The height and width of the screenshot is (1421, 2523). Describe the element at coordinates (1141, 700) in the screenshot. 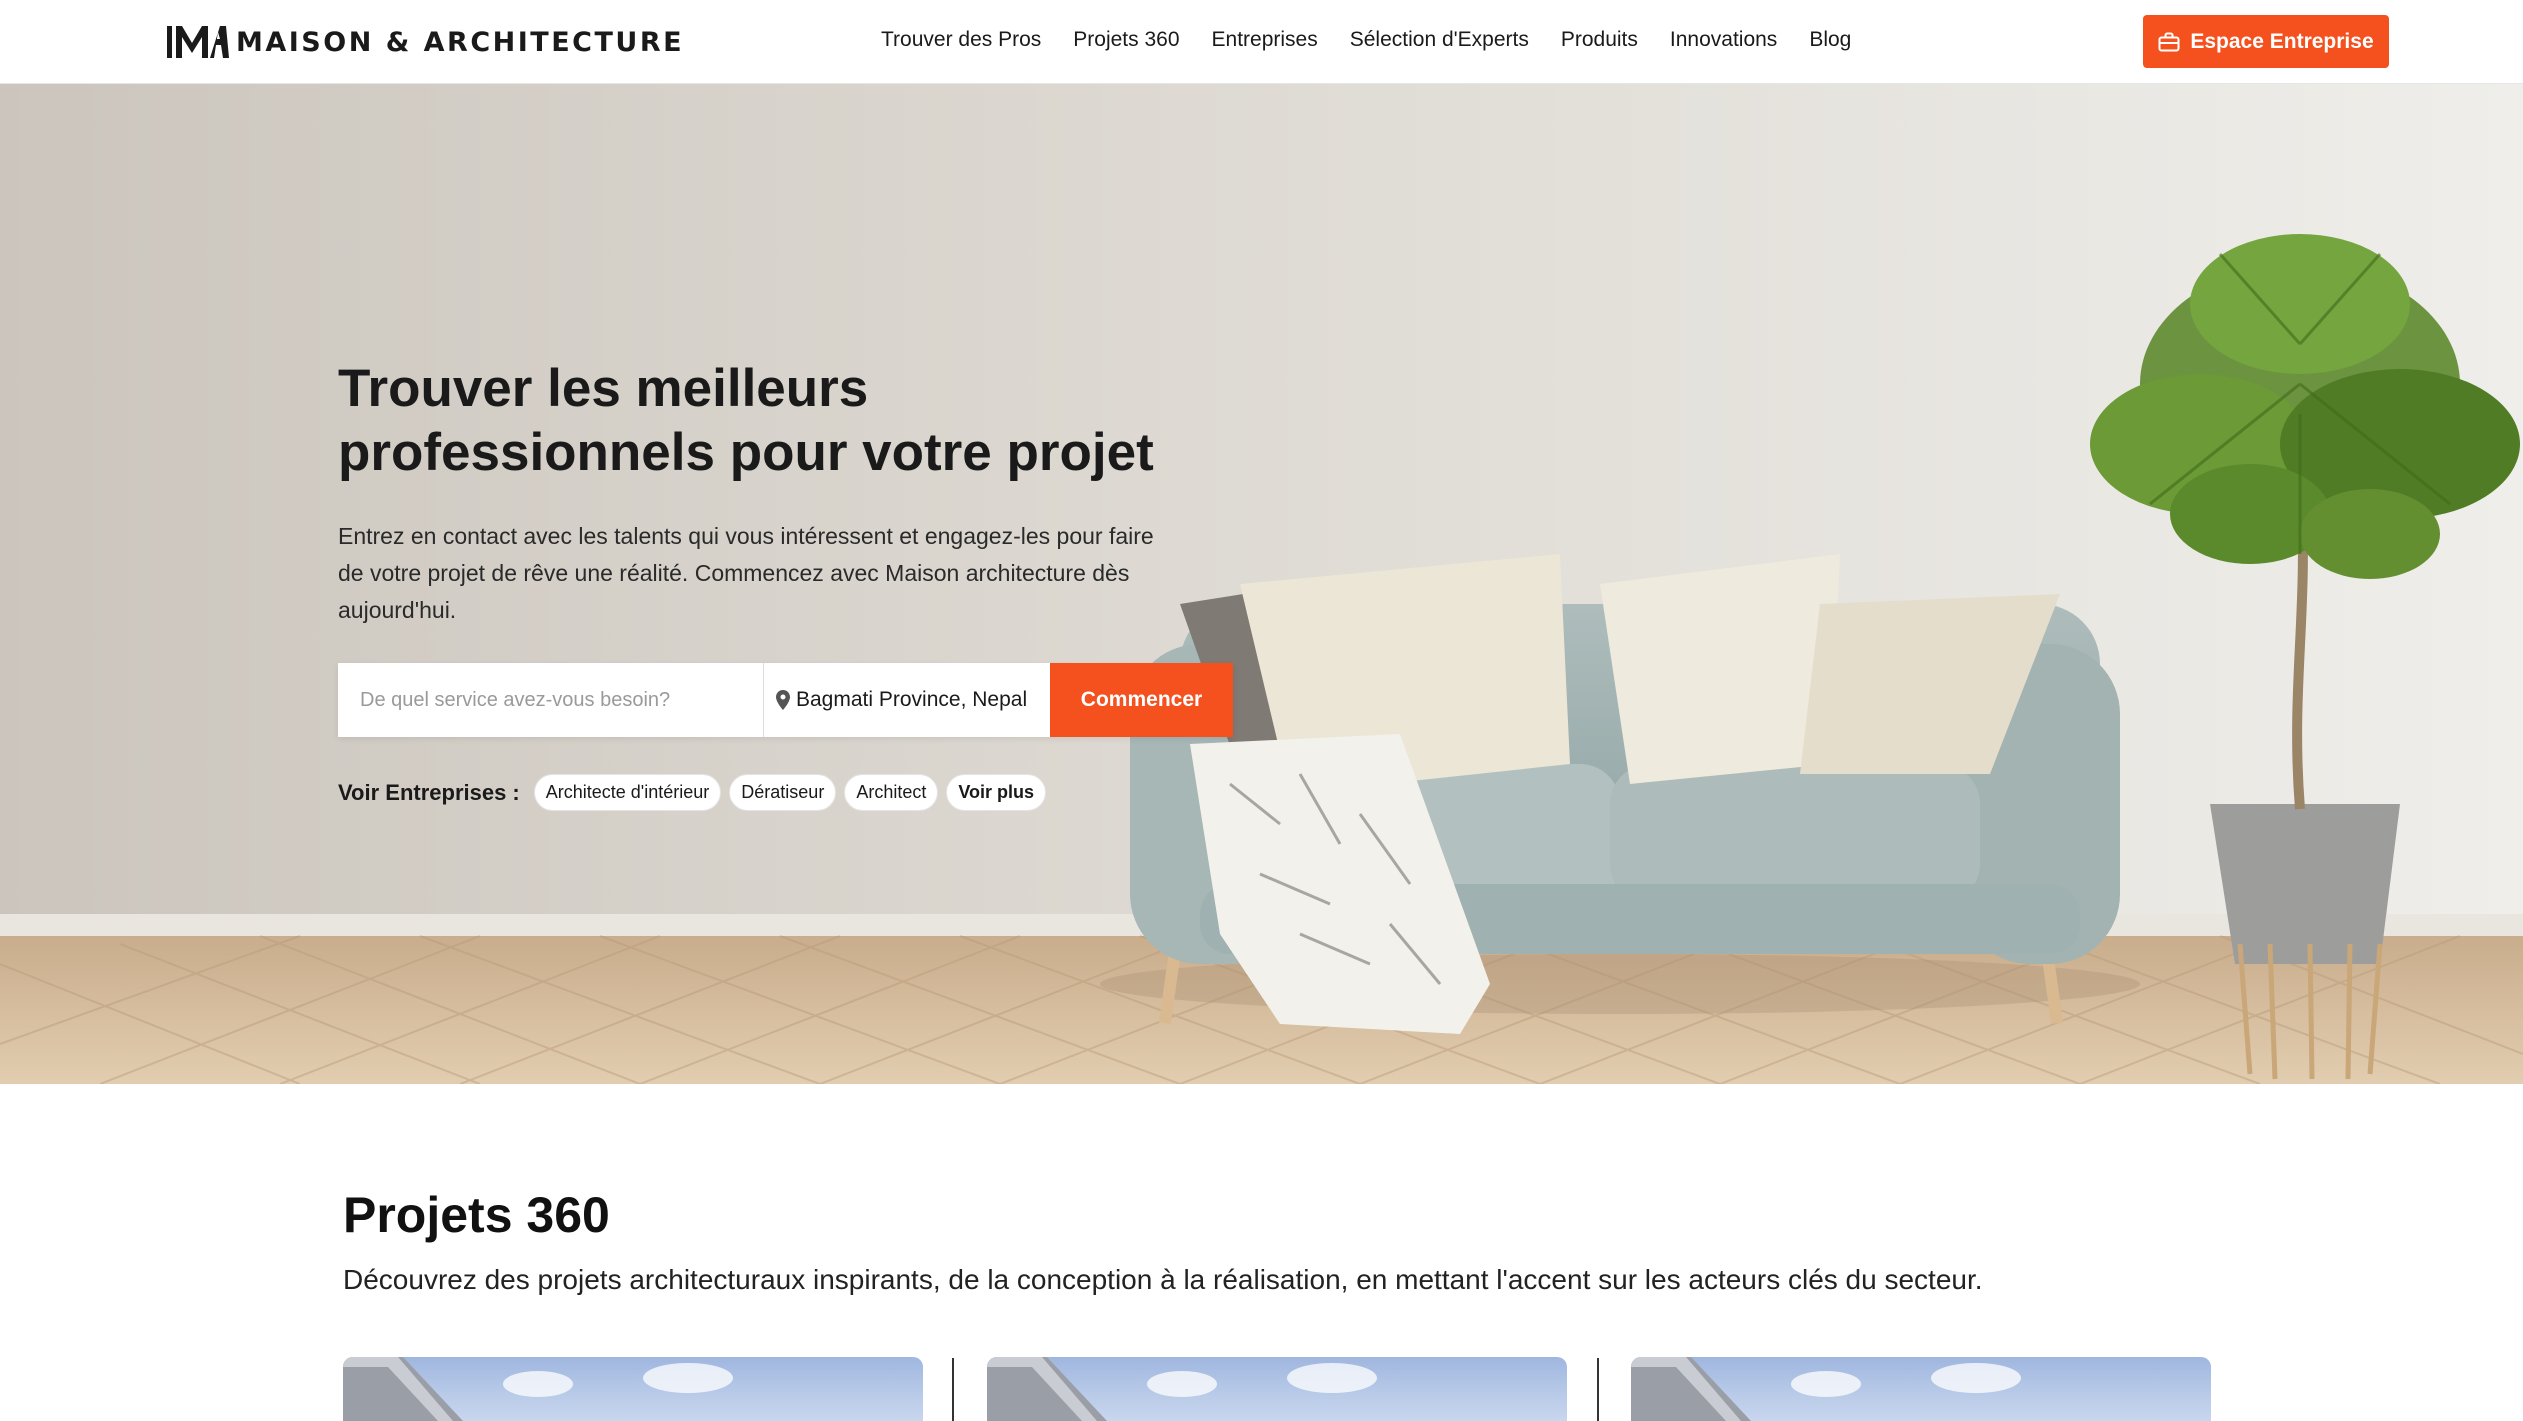

I see `commencer-button: Commencer` at that location.